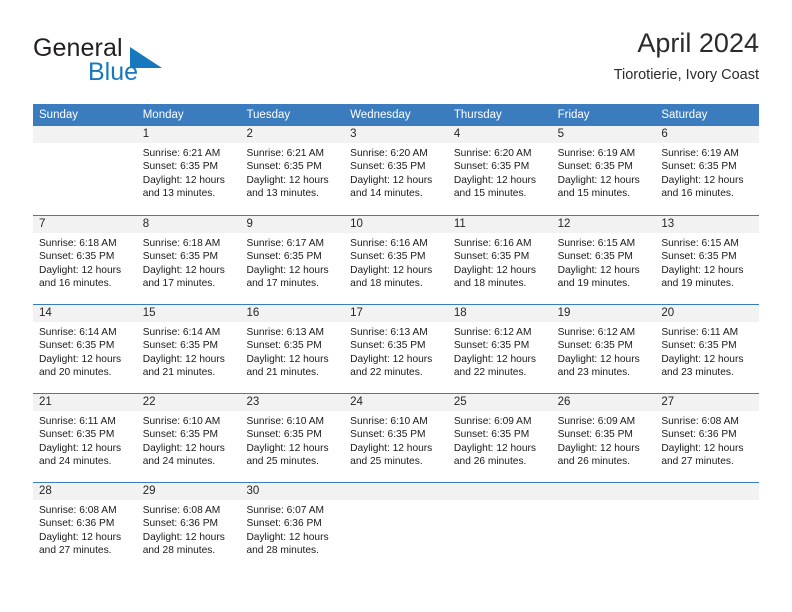 The height and width of the screenshot is (612, 792). Describe the element at coordinates (85, 491) in the screenshot. I see `day-number: 28` at that location.